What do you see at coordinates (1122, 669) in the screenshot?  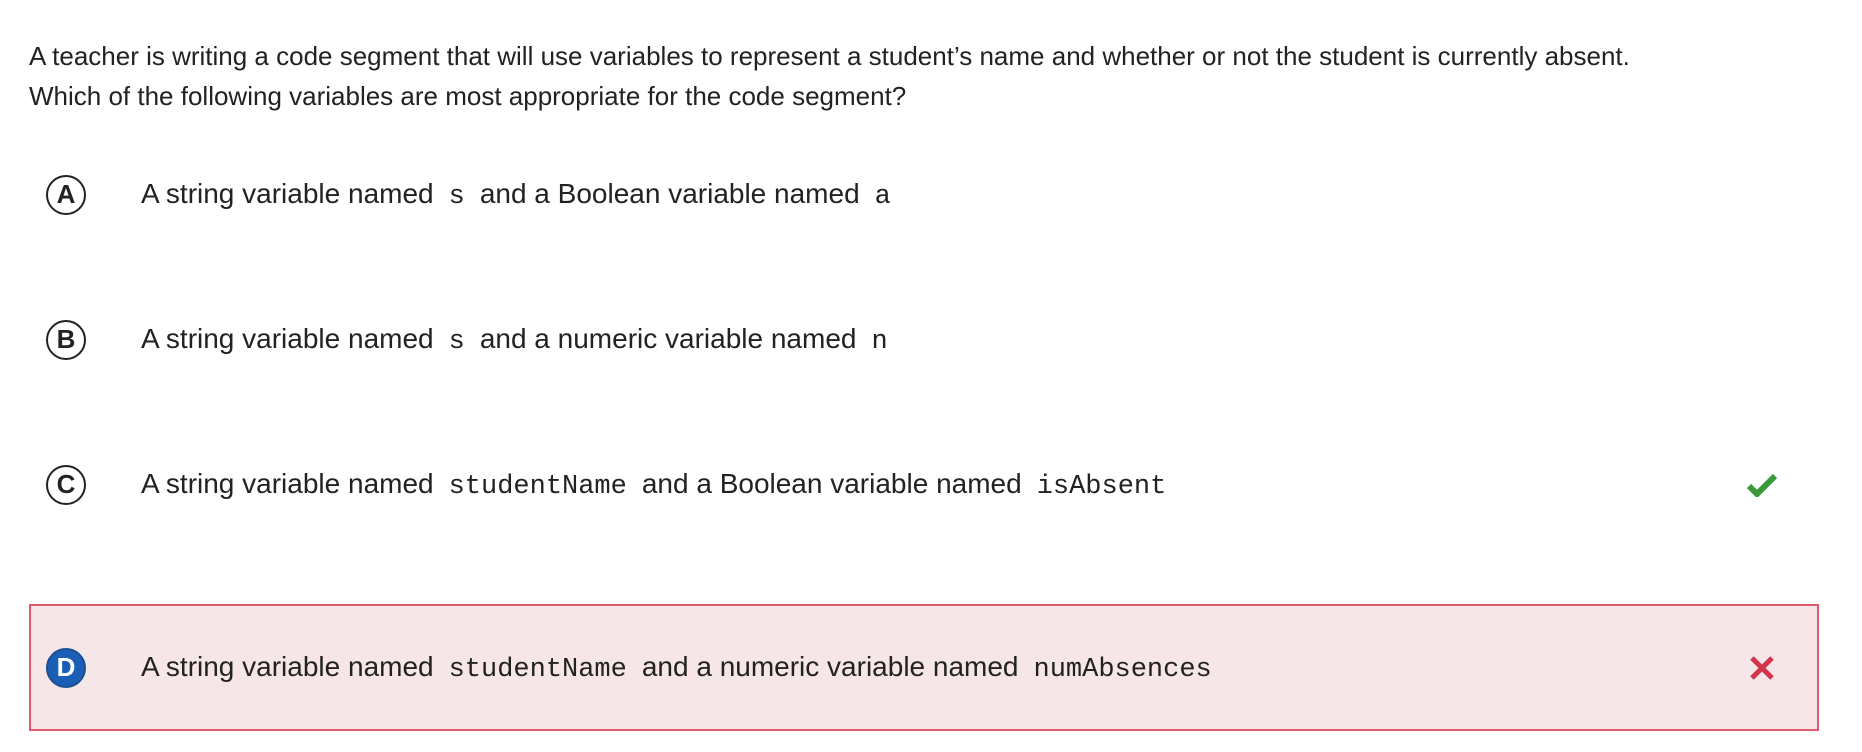 I see `choice-d-code-2: numAbsences` at bounding box center [1122, 669].